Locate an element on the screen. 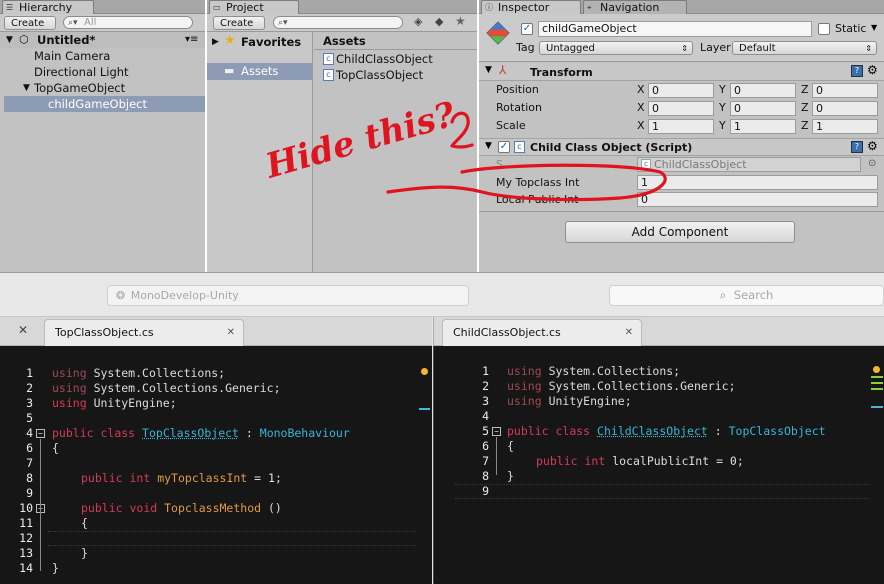  monodevelop-search-placeholder: Search is located at coordinates (753, 295).